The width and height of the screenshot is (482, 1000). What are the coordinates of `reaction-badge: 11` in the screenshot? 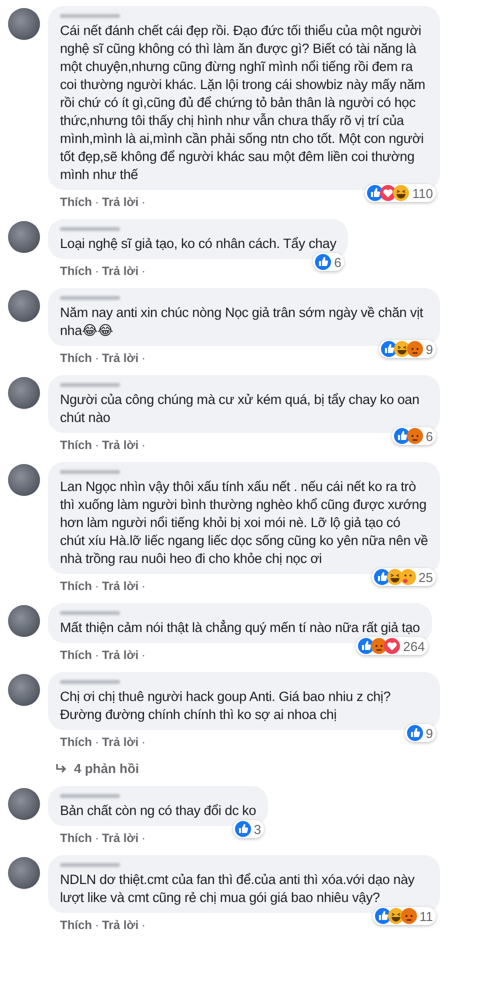 It's located at (404, 916).